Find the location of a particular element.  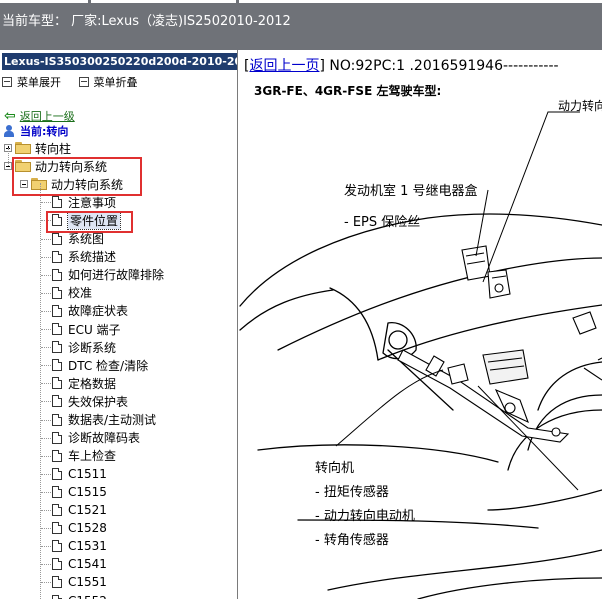

collapse-icon is located at coordinates (83, 82).